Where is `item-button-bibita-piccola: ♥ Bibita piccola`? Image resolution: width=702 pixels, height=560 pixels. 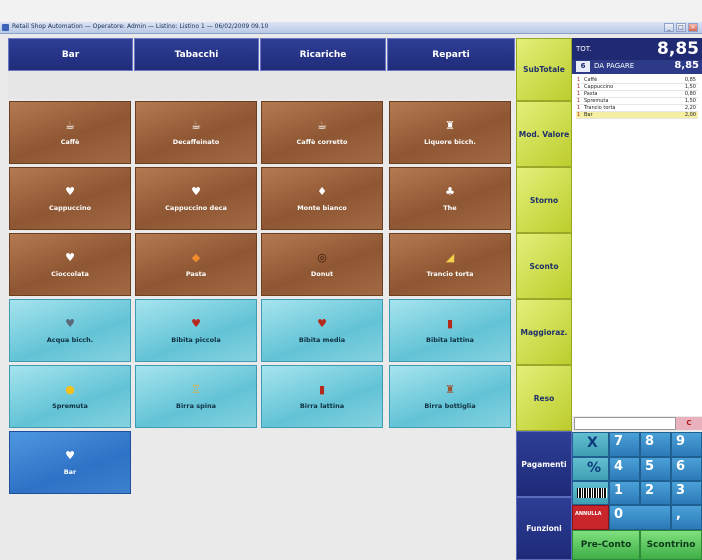
item-button-bibita-piccola: ♥ Bibita piccola is located at coordinates (196, 330).